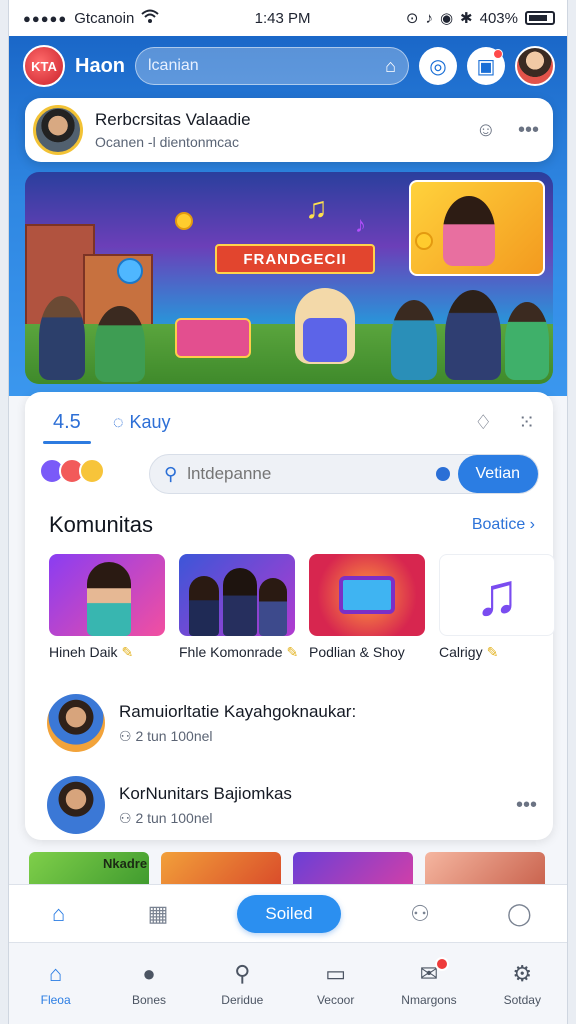 The image size is (576, 1024). I want to click on list-meta: 2 tun 100nel, so click(174, 817).